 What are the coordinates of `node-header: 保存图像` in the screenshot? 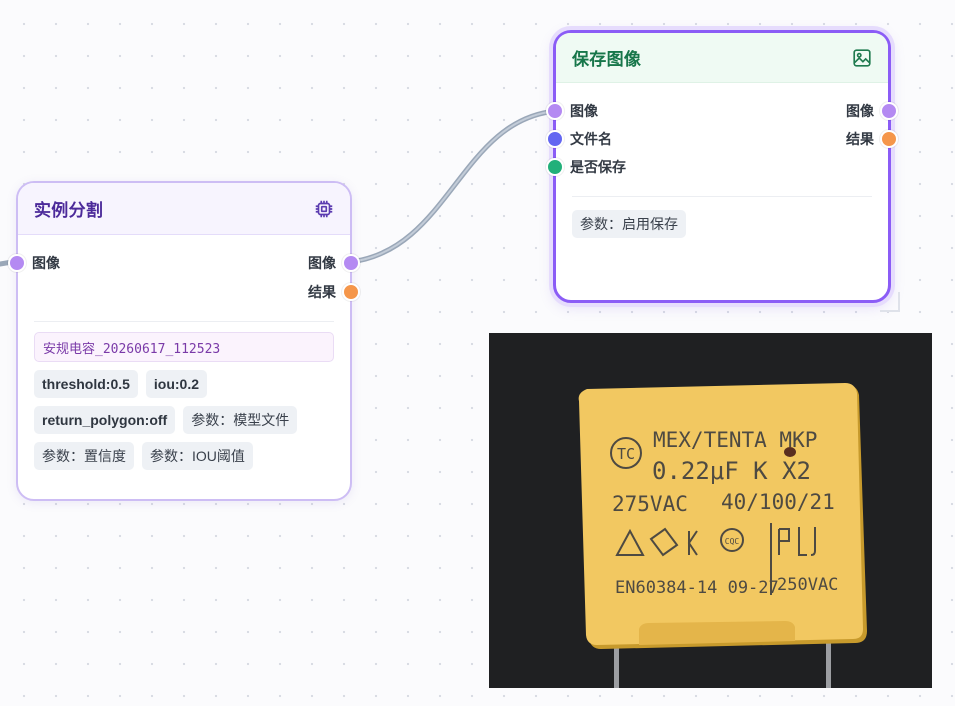 It's located at (722, 58).